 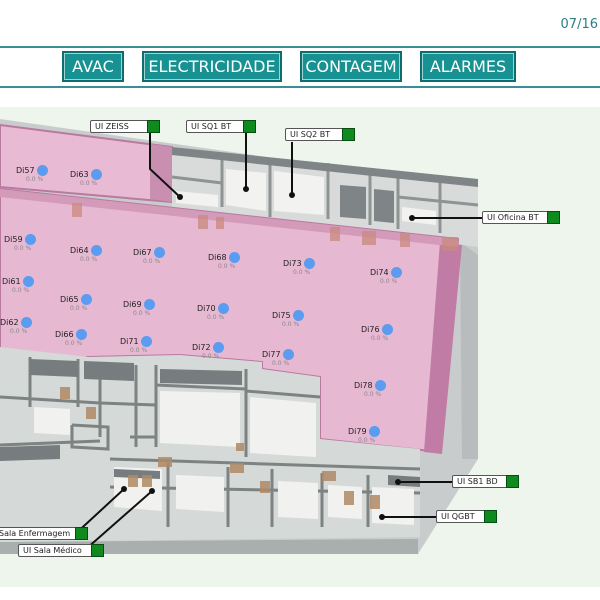 I want to click on sensor-label: Di71, so click(x=129, y=341).